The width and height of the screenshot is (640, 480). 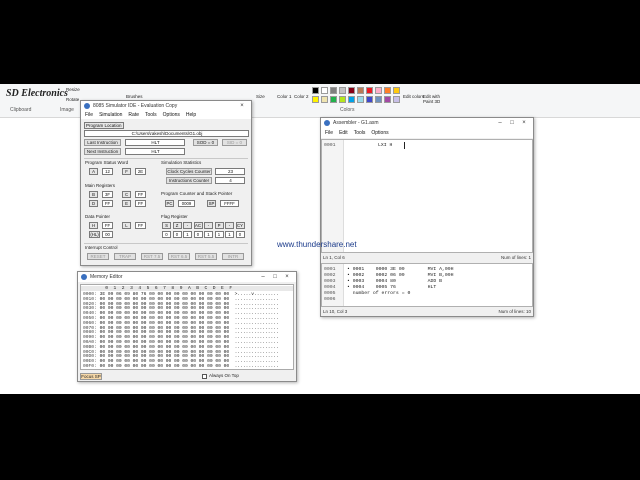 What do you see at coordinates (107, 234) in the screenshot?
I see `reg-m-value: 00` at bounding box center [107, 234].